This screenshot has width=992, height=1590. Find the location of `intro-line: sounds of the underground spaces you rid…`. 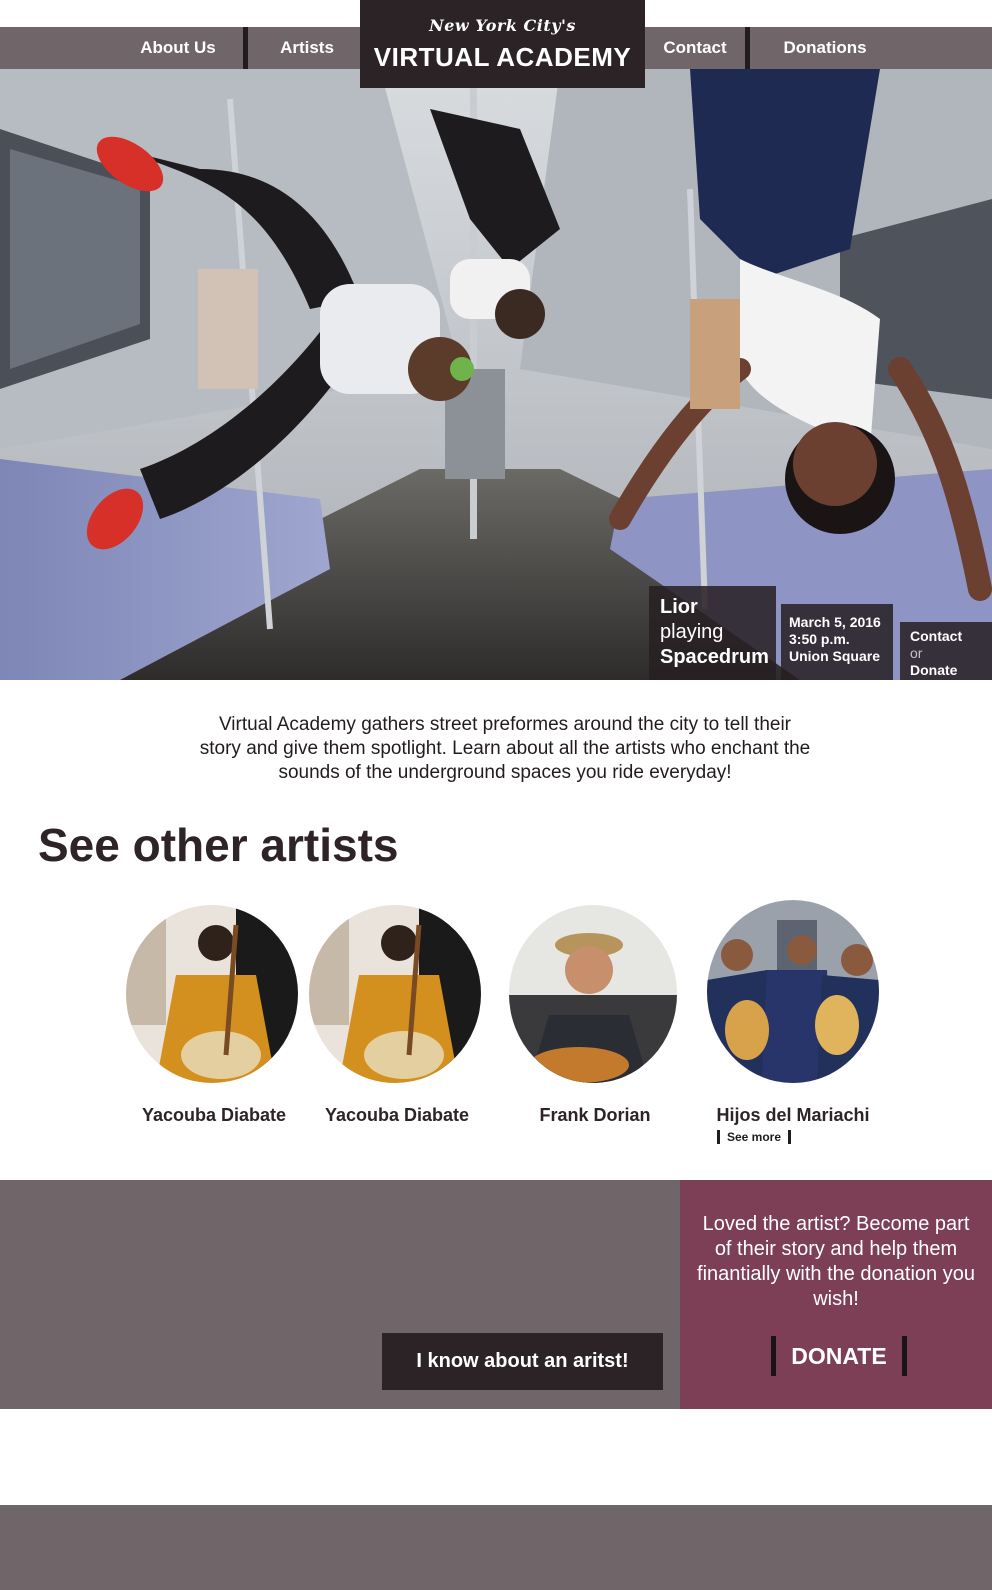

intro-line: sounds of the underground spaces you rid… is located at coordinates (505, 772).